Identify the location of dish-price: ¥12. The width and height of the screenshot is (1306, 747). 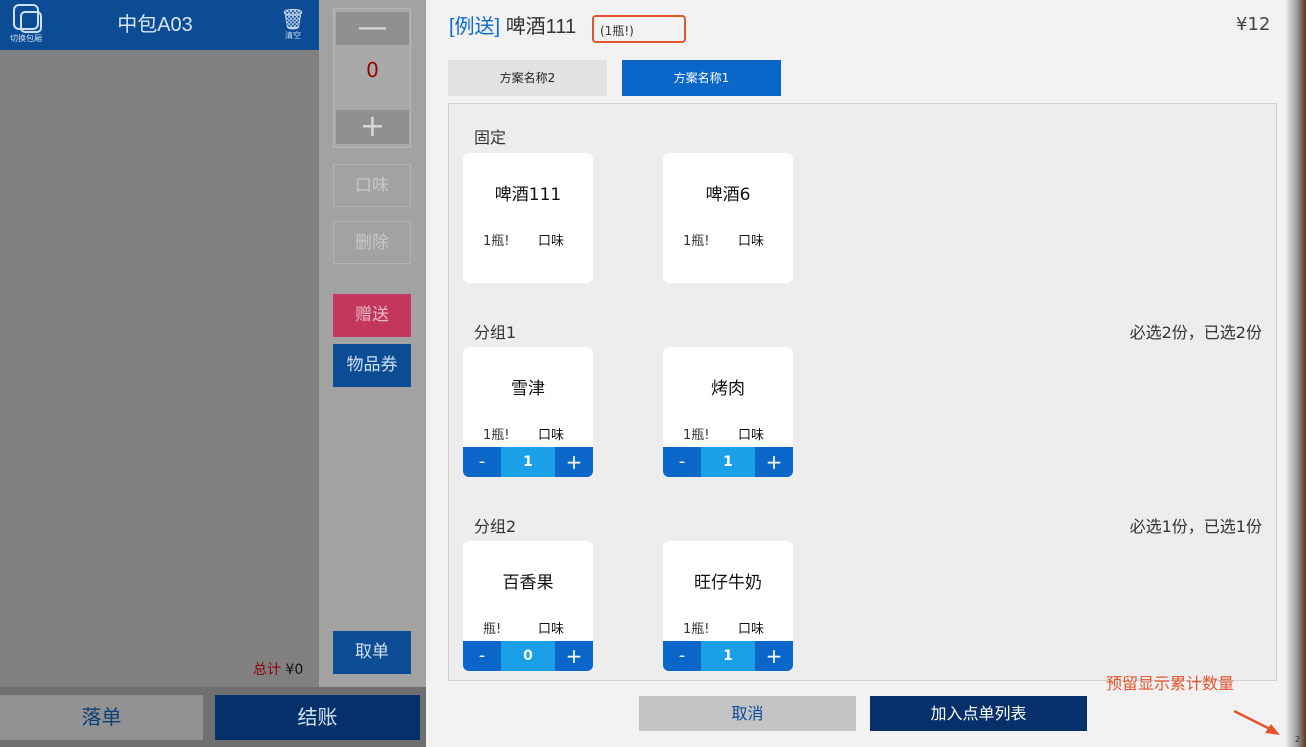
(1253, 24).